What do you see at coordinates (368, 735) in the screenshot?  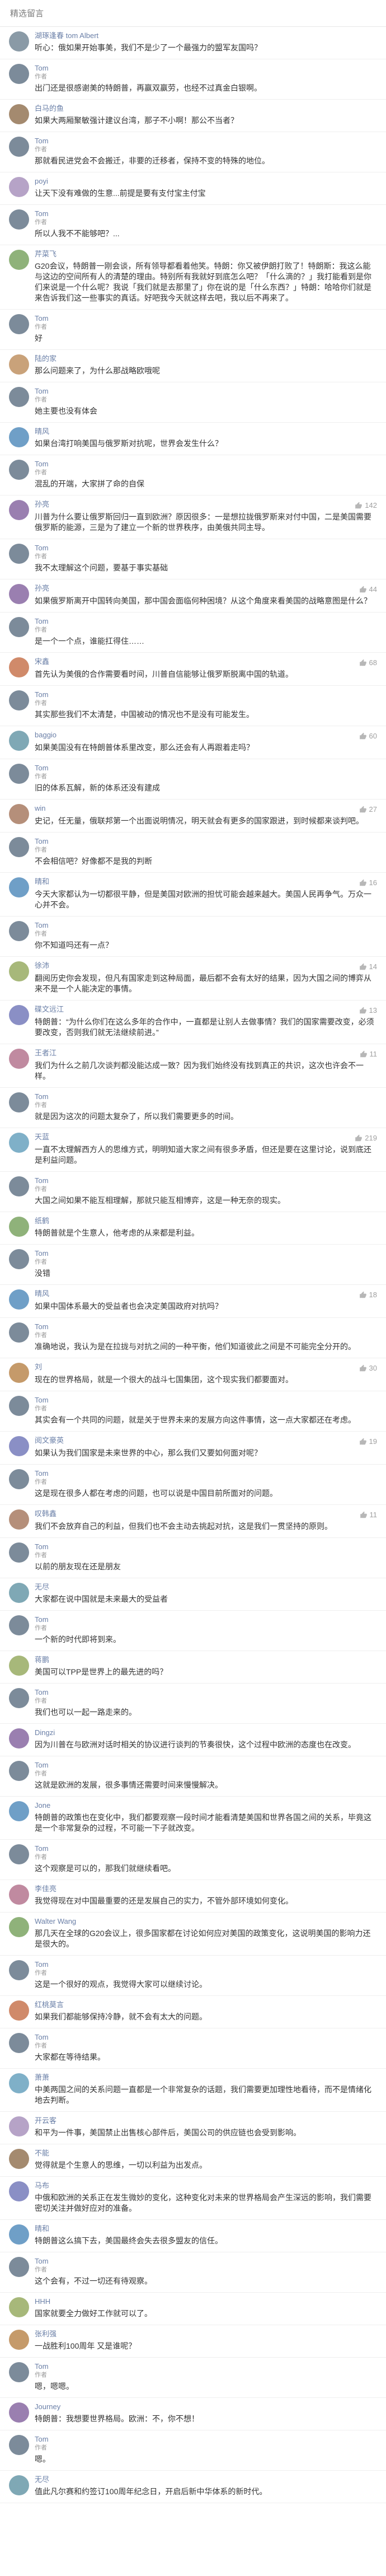 I see `like-button: 60` at bounding box center [368, 735].